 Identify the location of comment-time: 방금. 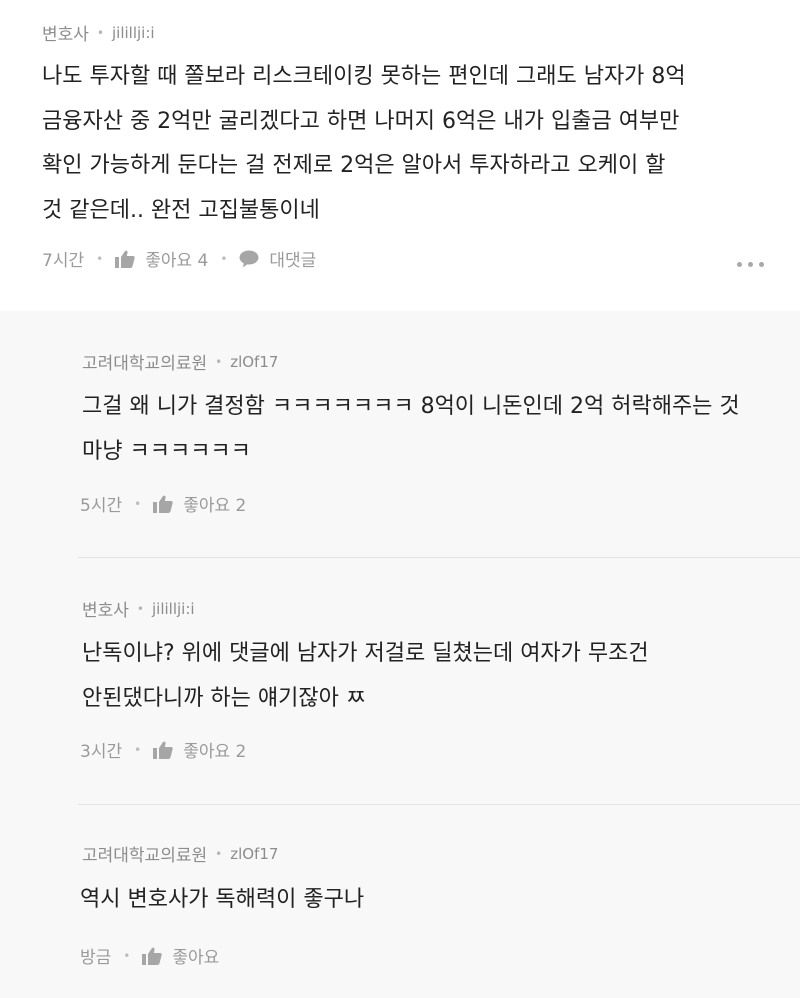
(96, 958).